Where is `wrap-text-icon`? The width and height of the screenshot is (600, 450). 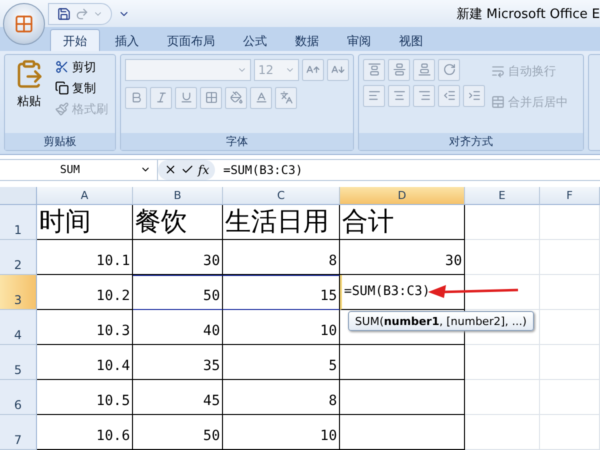 wrap-text-icon is located at coordinates (498, 71).